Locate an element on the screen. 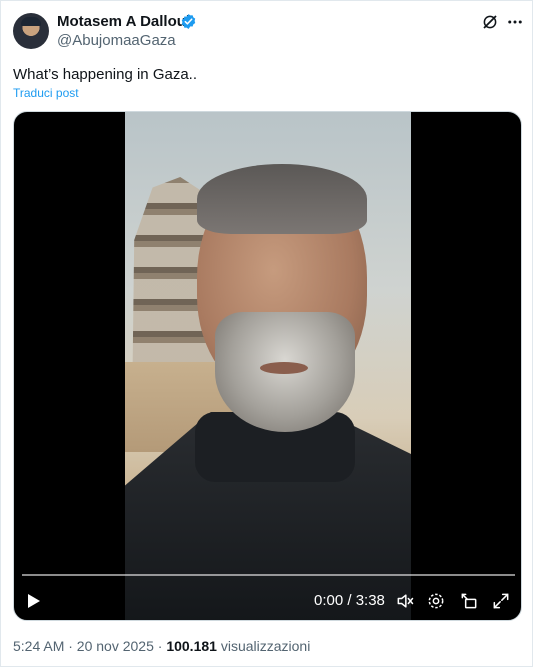 This screenshot has height=667, width=533. translate-link: Traduci post is located at coordinates (46, 93).